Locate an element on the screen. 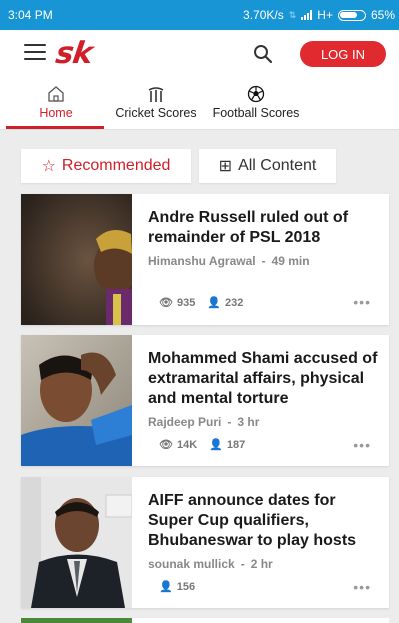  category-tabs: Home Cricket Scores Football Scores is located at coordinates (199, 104).